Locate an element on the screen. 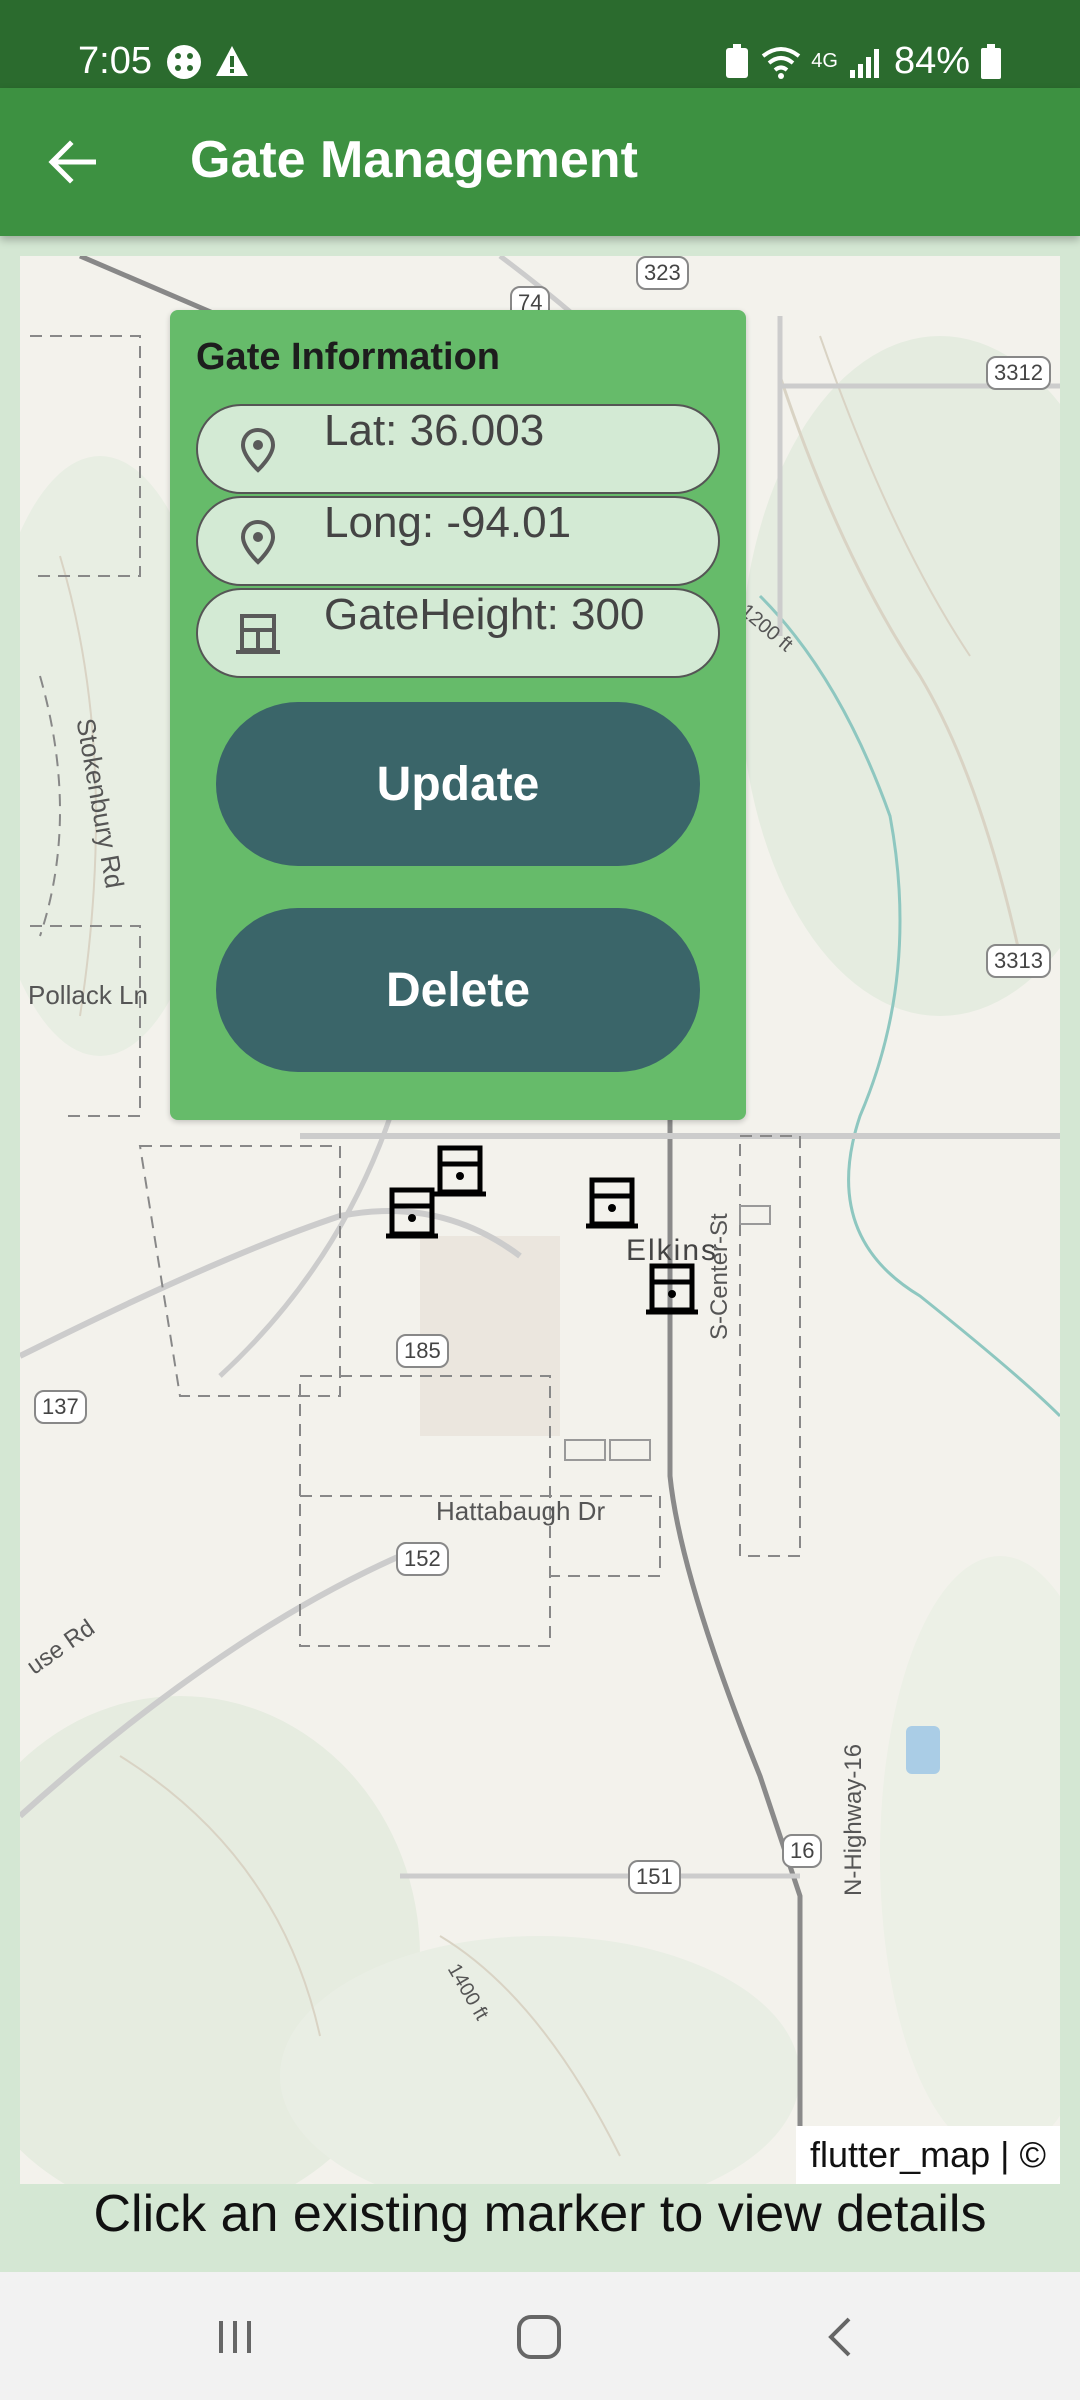 This screenshot has height=2400, width=1080. system-nav-bar is located at coordinates (540, 2336).